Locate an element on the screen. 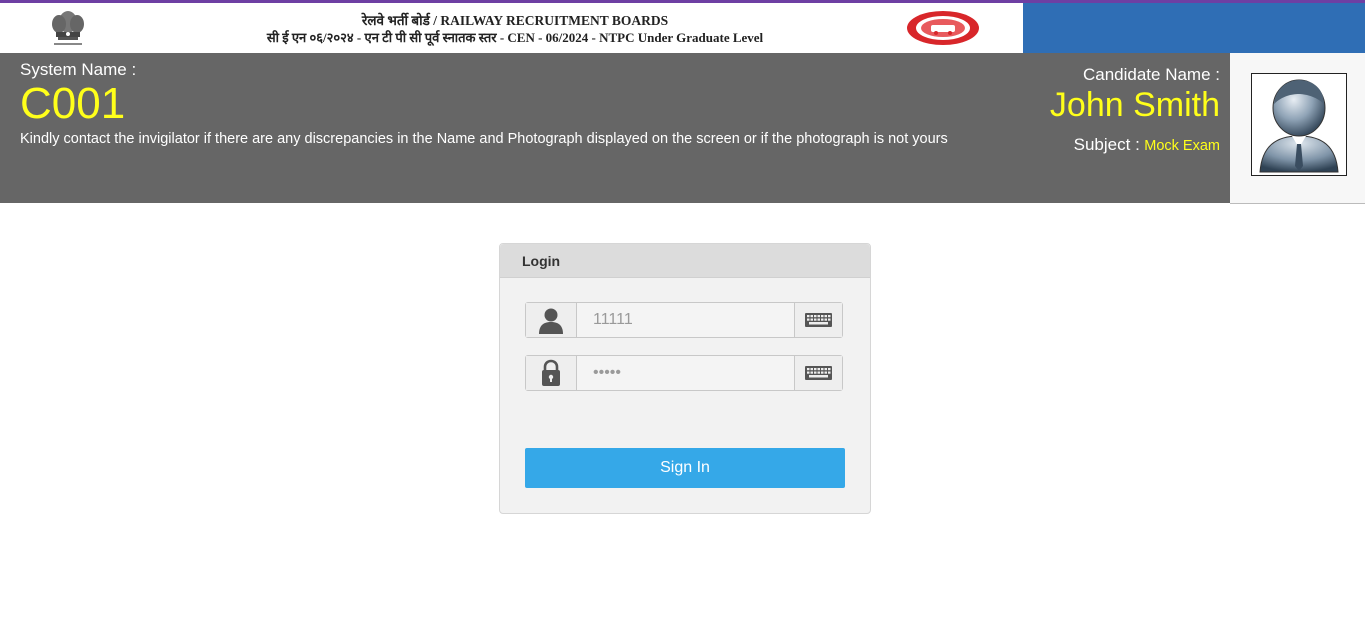 Image resolution: width=1365 pixels, height=619 pixels. candidate-photo-panel is located at coordinates (1297, 128).